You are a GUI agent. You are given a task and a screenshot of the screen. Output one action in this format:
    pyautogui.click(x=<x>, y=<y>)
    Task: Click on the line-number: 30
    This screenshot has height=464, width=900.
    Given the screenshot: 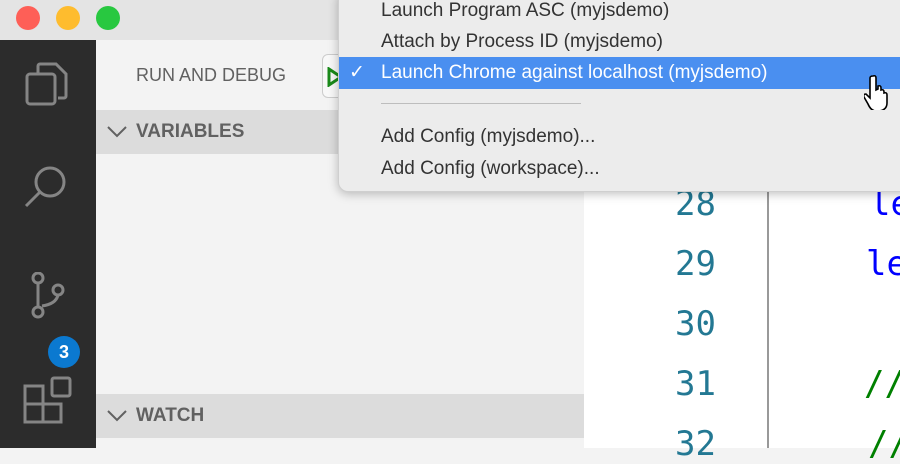 What is the action you would take?
    pyautogui.click(x=695, y=324)
    